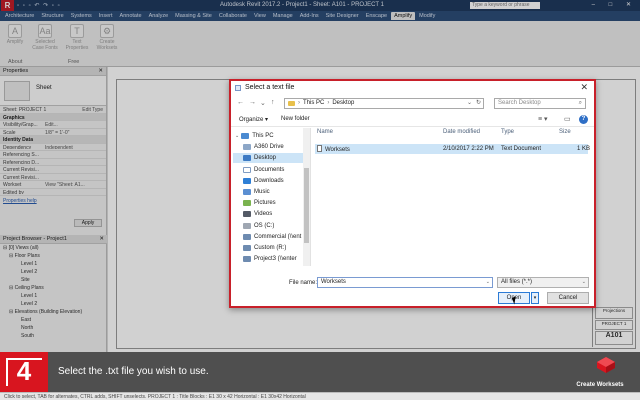 The width and height of the screenshot is (640, 400). What do you see at coordinates (253, 119) in the screenshot?
I see `organize-menu: Organize ▾` at bounding box center [253, 119].